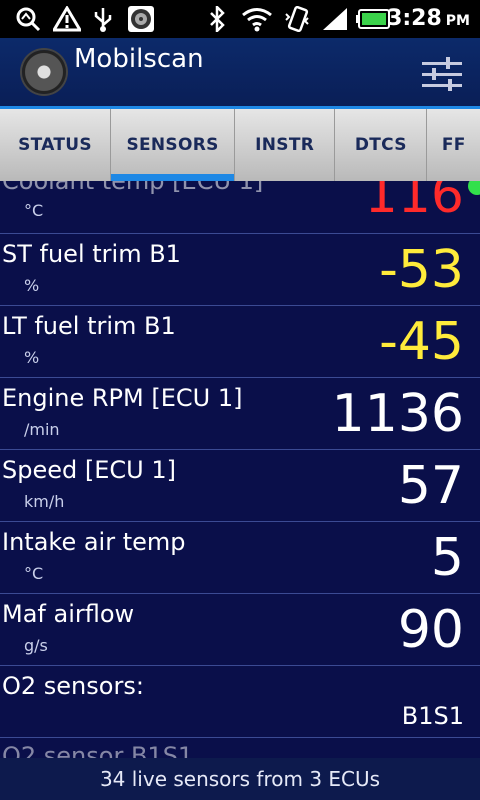 Image resolution: width=480 pixels, height=800 pixels. Describe the element at coordinates (44, 72) in the screenshot. I see `wheel-logo-icon` at that location.